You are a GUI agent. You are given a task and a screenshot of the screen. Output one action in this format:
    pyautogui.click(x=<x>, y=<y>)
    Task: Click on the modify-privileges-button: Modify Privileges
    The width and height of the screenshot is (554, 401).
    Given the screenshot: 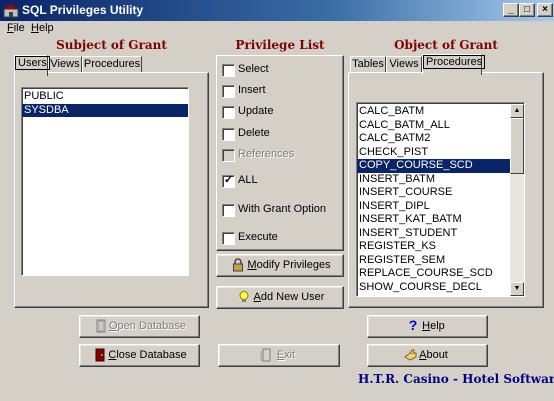 What is the action you would take?
    pyautogui.click(x=280, y=265)
    